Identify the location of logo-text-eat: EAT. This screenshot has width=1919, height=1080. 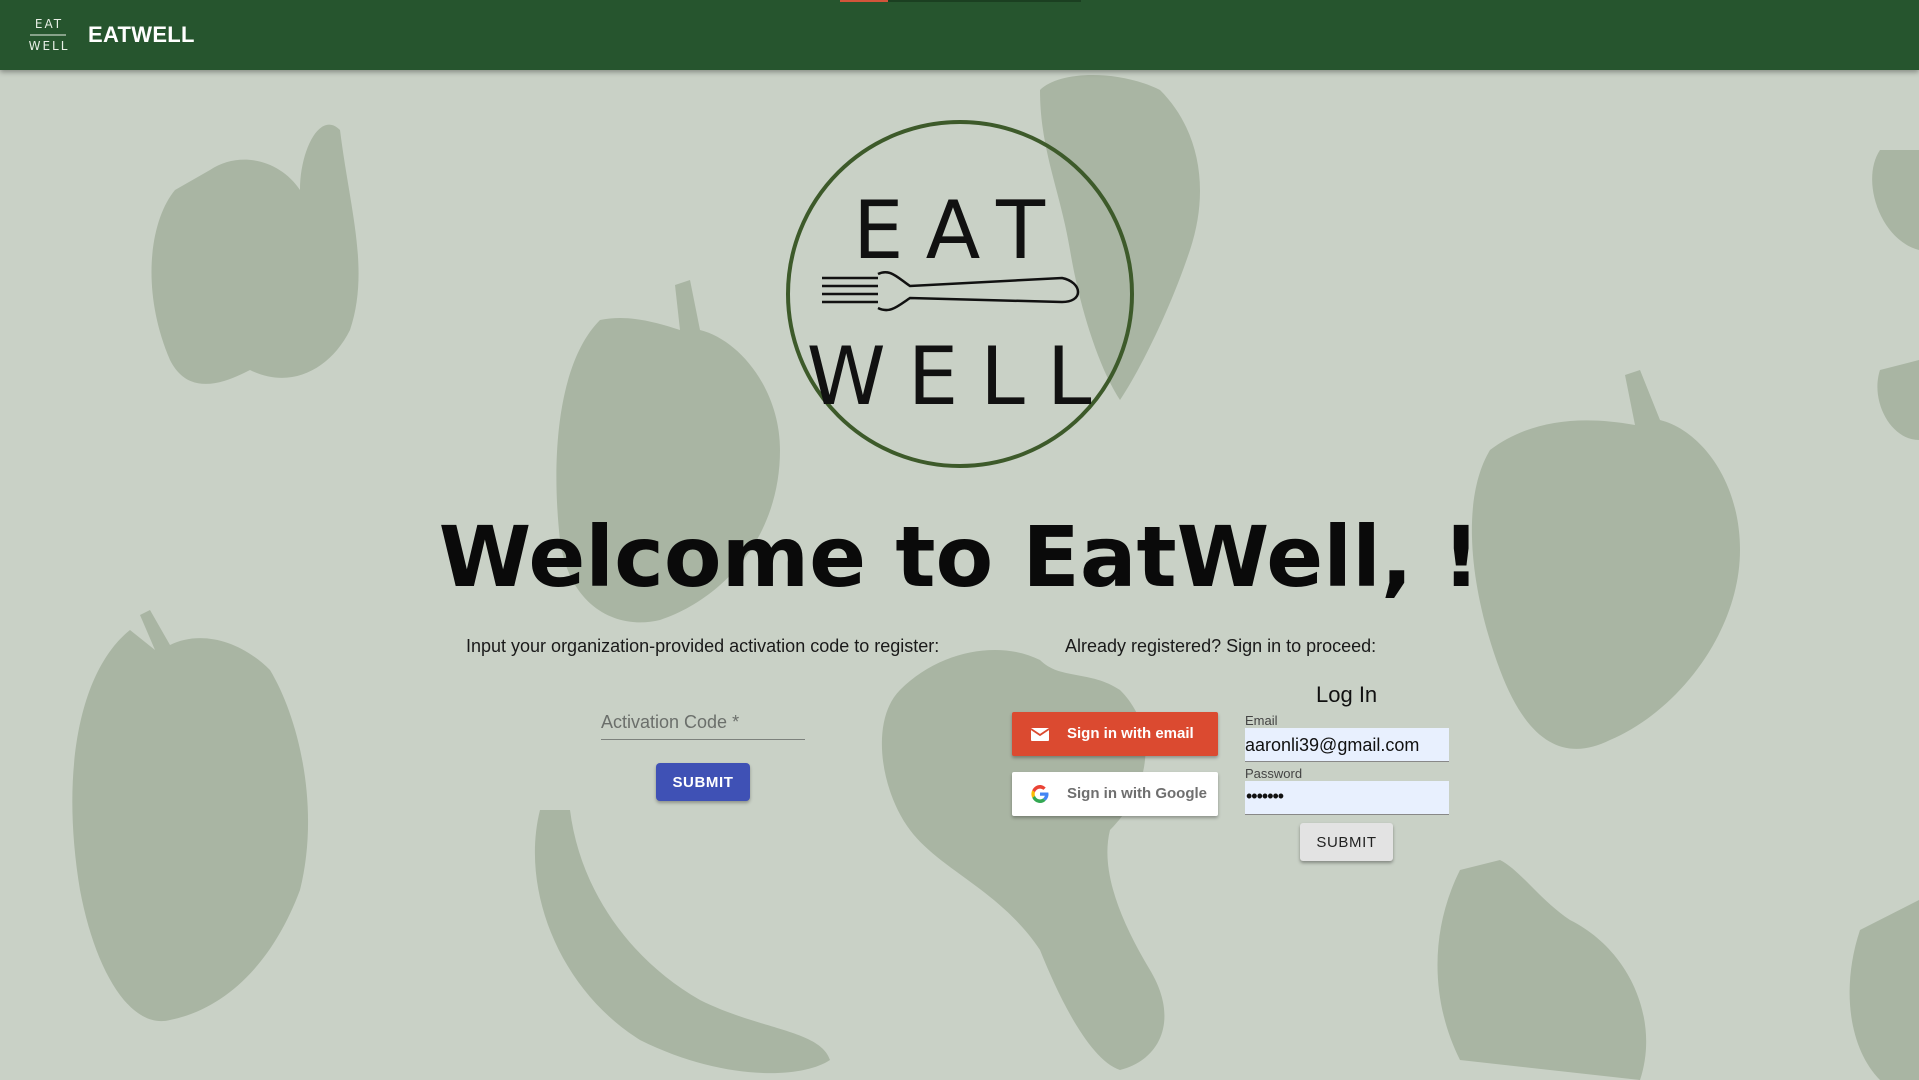
(960, 230).